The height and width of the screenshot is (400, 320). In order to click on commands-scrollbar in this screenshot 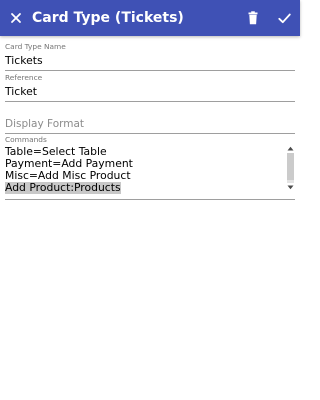, I will do `click(290, 168)`.